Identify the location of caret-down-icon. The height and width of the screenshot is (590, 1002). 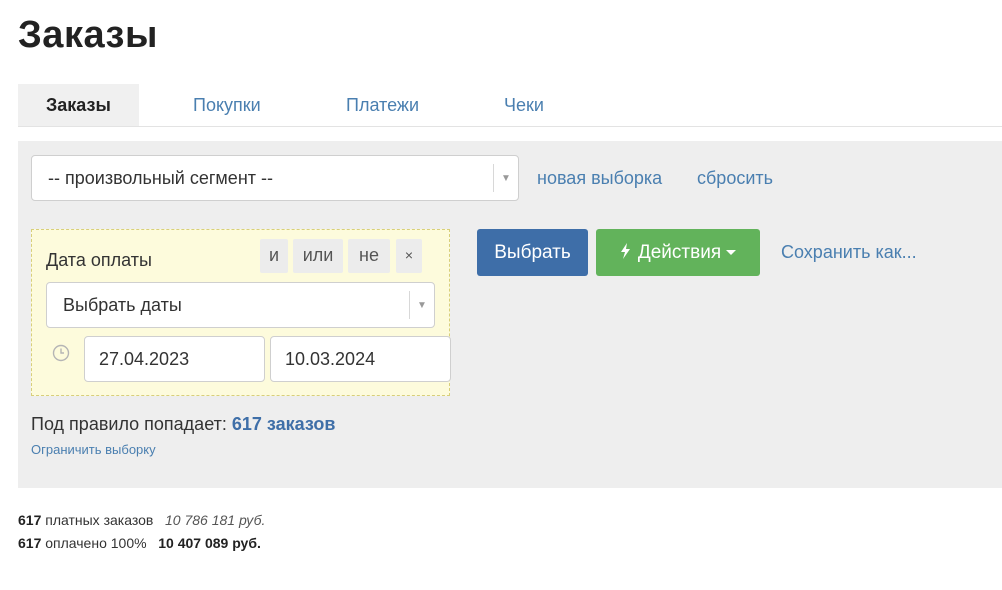
(731, 252).